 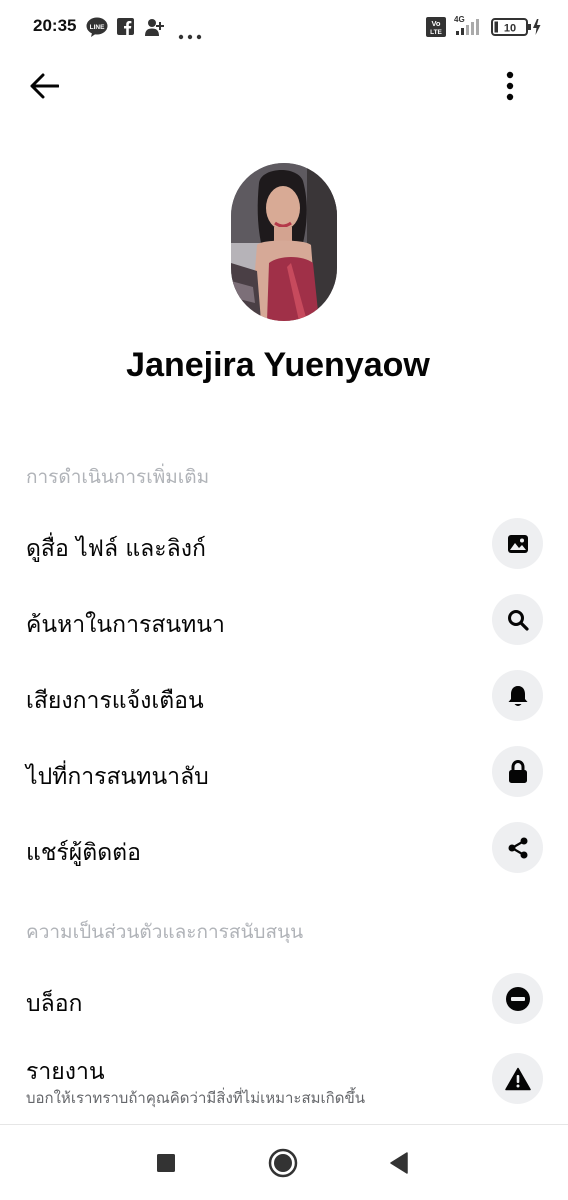 I want to click on more-options-button, so click(x=510, y=88).